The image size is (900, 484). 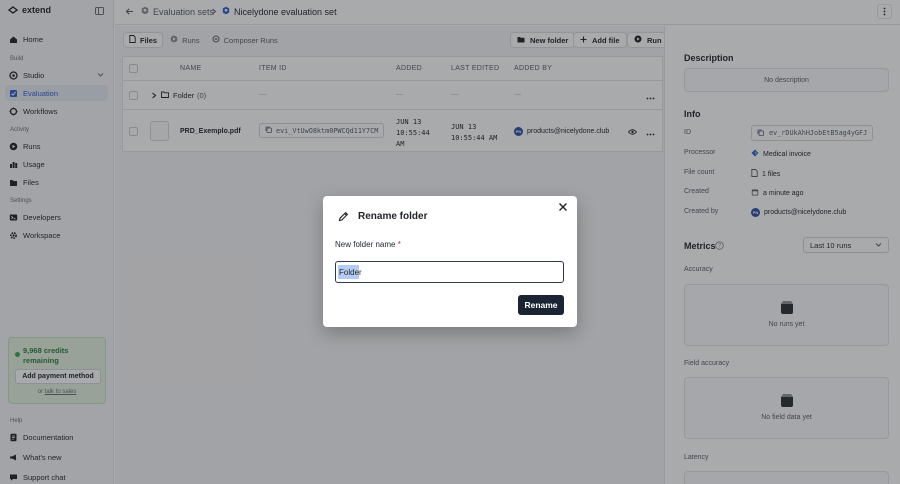 I want to click on rename-folder-dialog: Rename folder New folder name * Rename, so click(x=450, y=261).